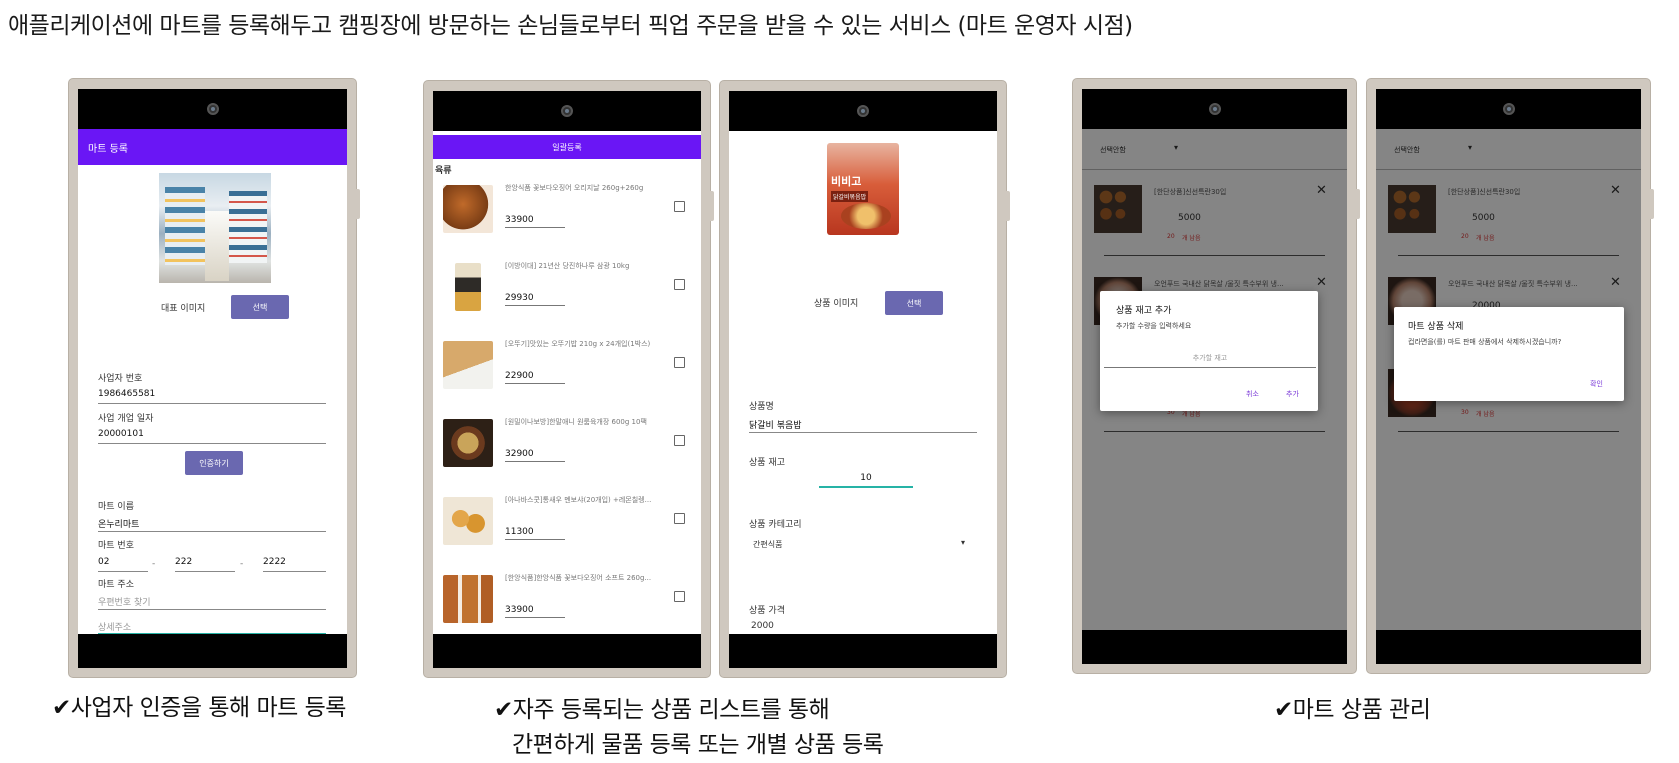 The image size is (1679, 763). What do you see at coordinates (662, 710) in the screenshot?
I see `caption-bulk-line1: ✔자주 등록되는 상품 리스트를 통해` at bounding box center [662, 710].